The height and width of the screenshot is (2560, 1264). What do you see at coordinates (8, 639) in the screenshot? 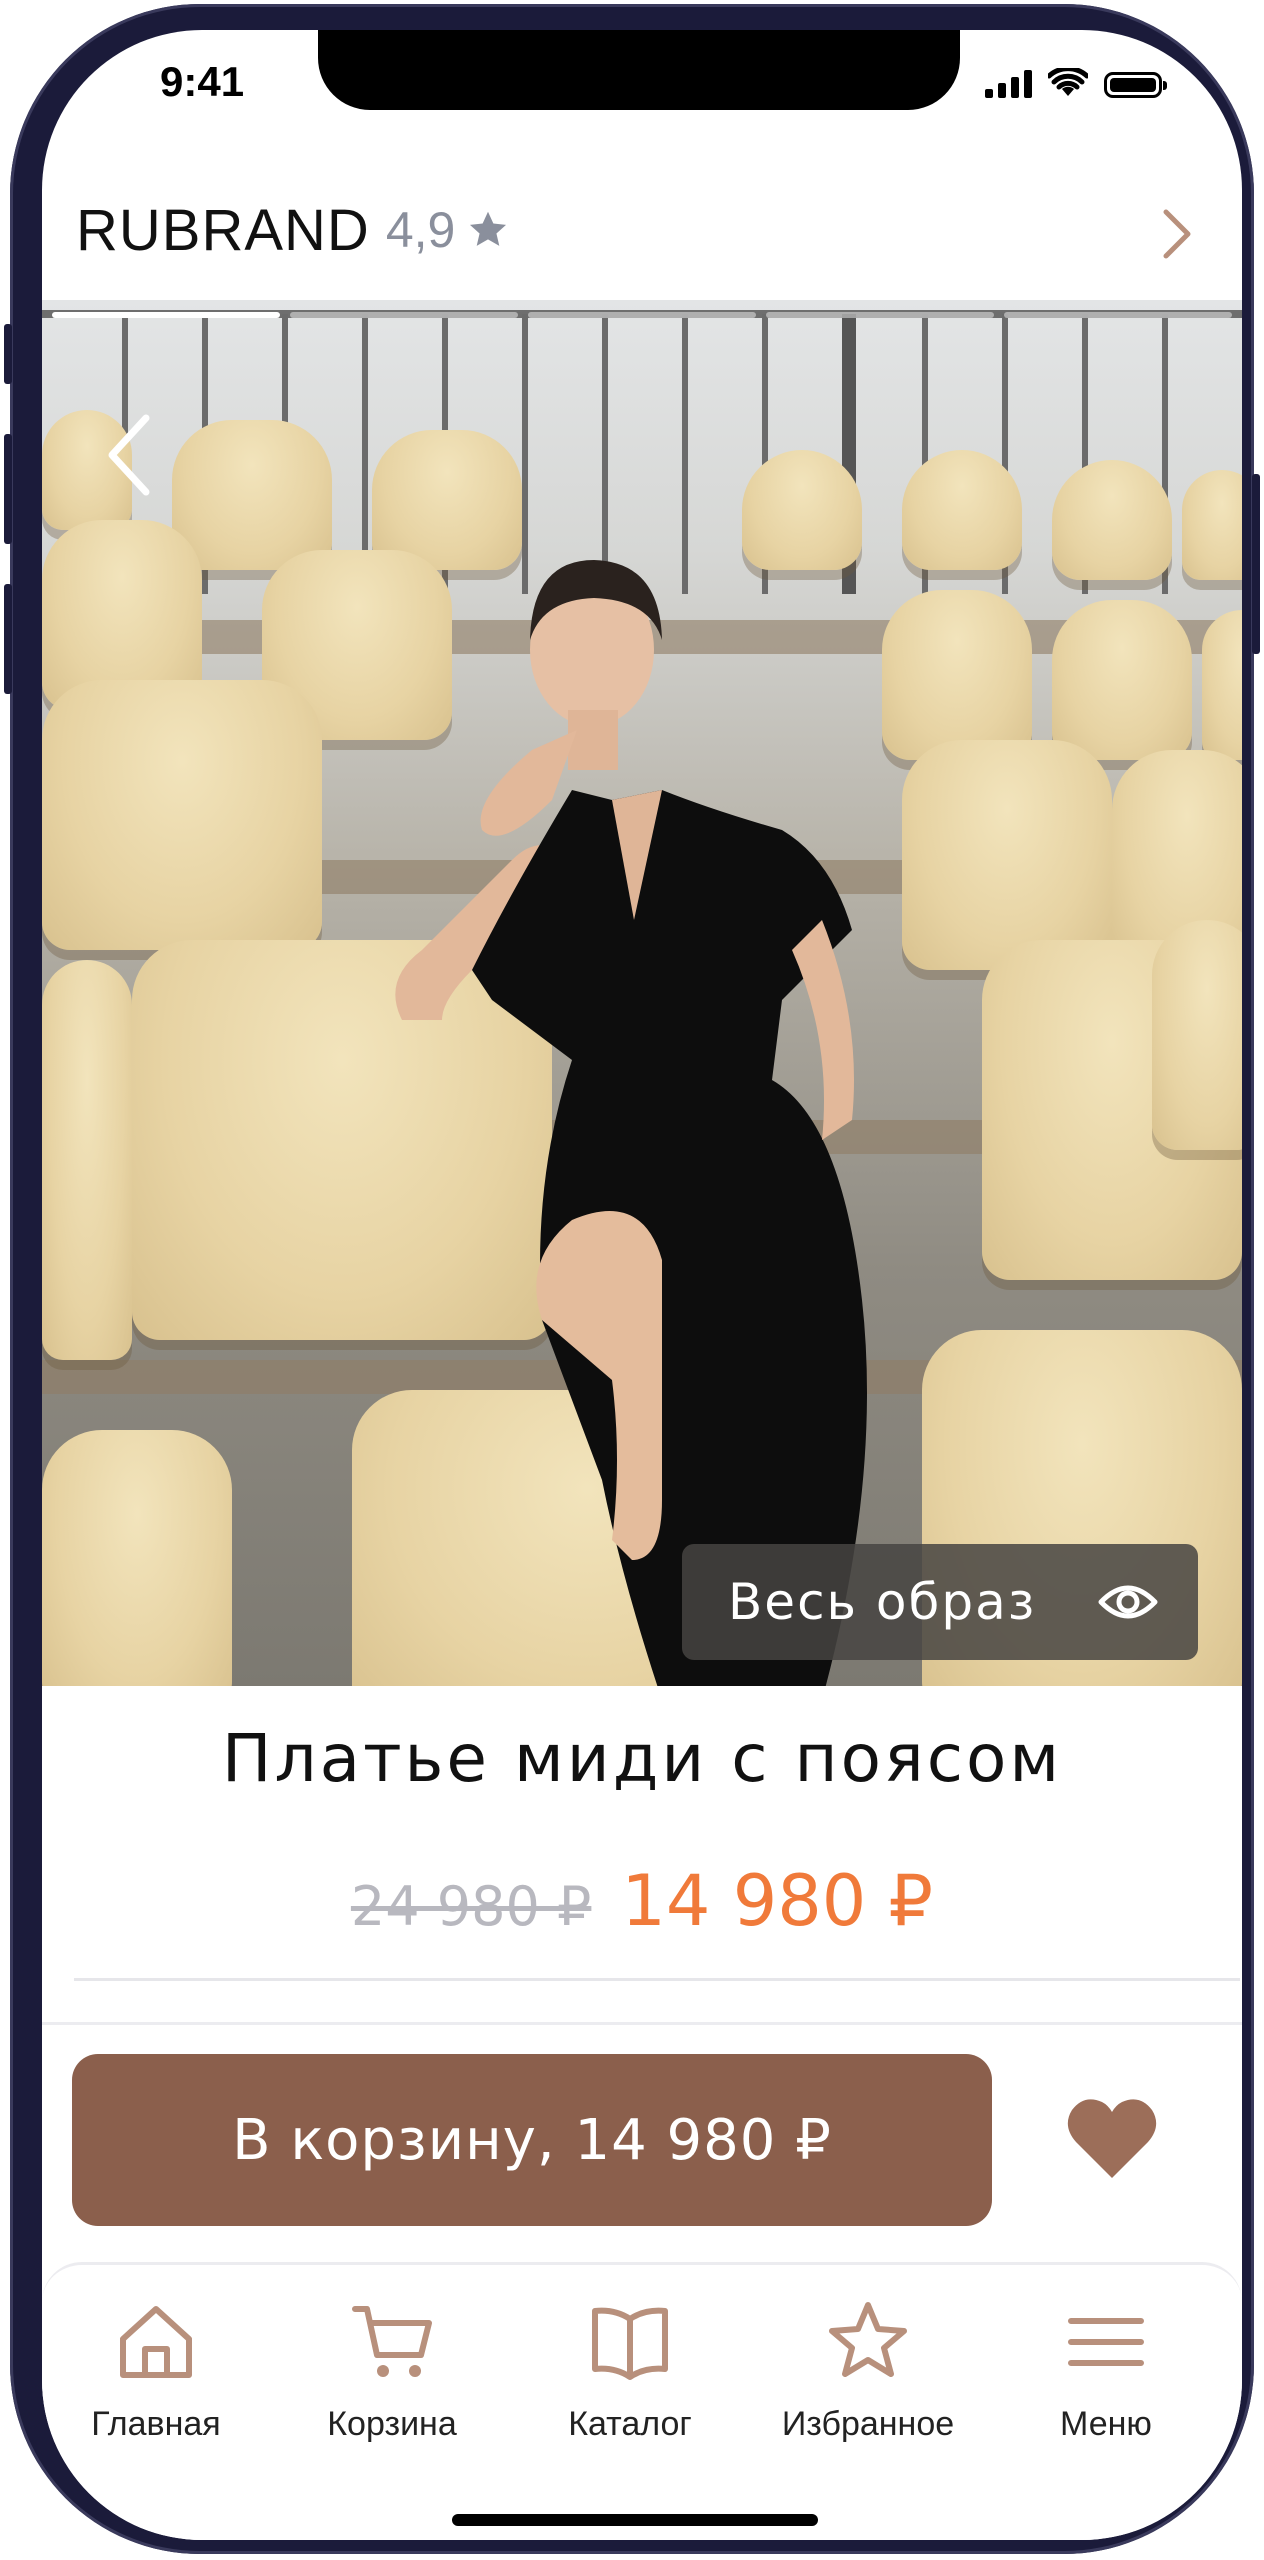
I see `volume-down-button` at bounding box center [8, 639].